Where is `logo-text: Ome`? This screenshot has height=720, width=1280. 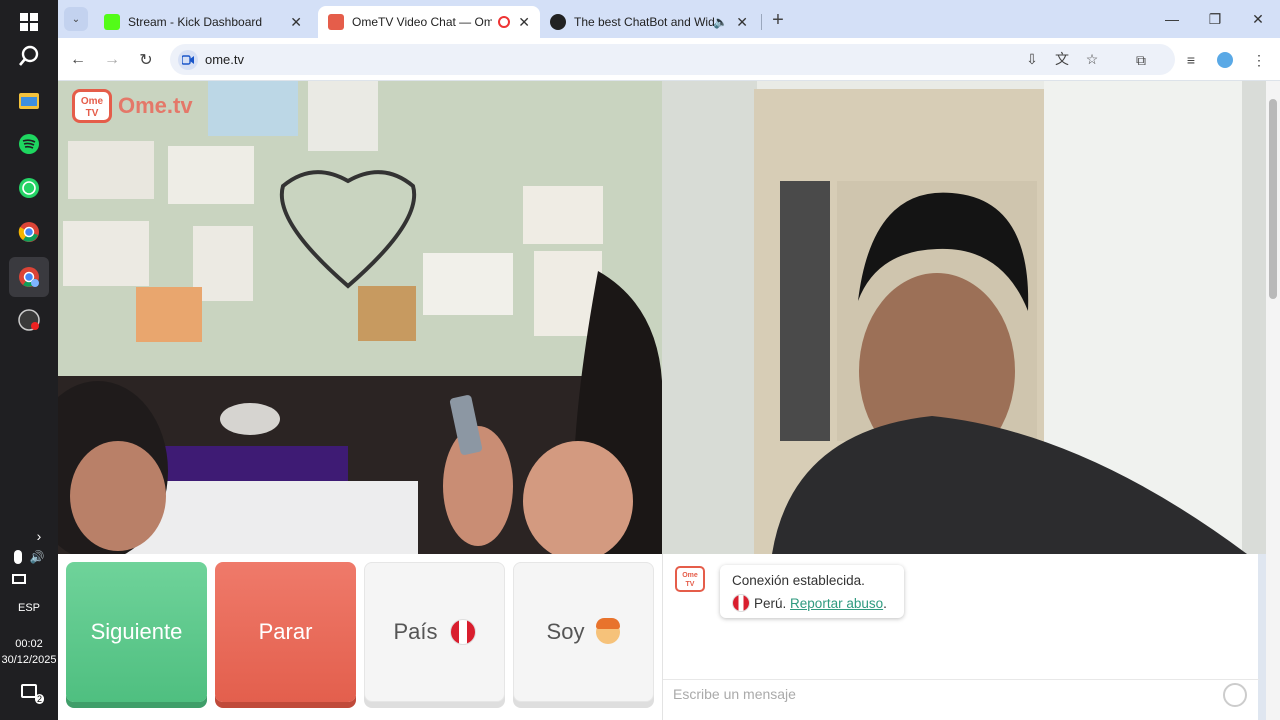
logo-text: Ome is located at coordinates (92, 101).